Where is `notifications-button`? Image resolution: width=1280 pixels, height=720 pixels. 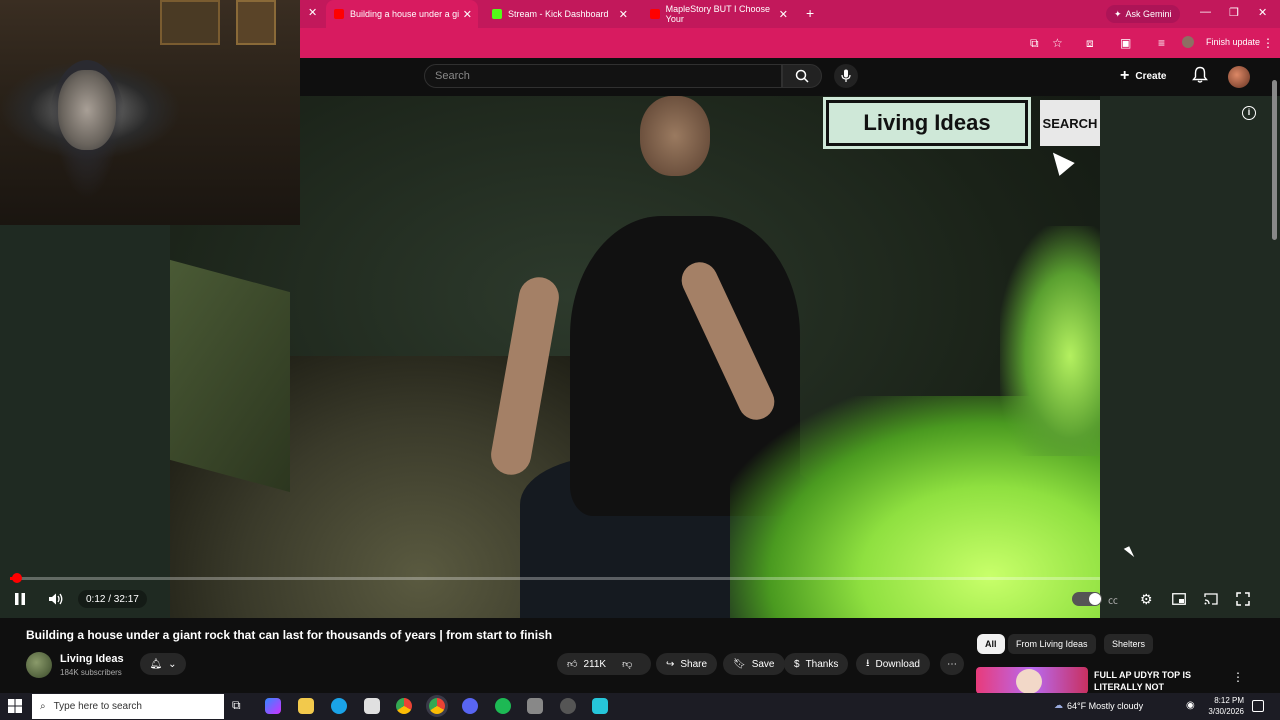
notifications-button is located at coordinates (1201, 75).